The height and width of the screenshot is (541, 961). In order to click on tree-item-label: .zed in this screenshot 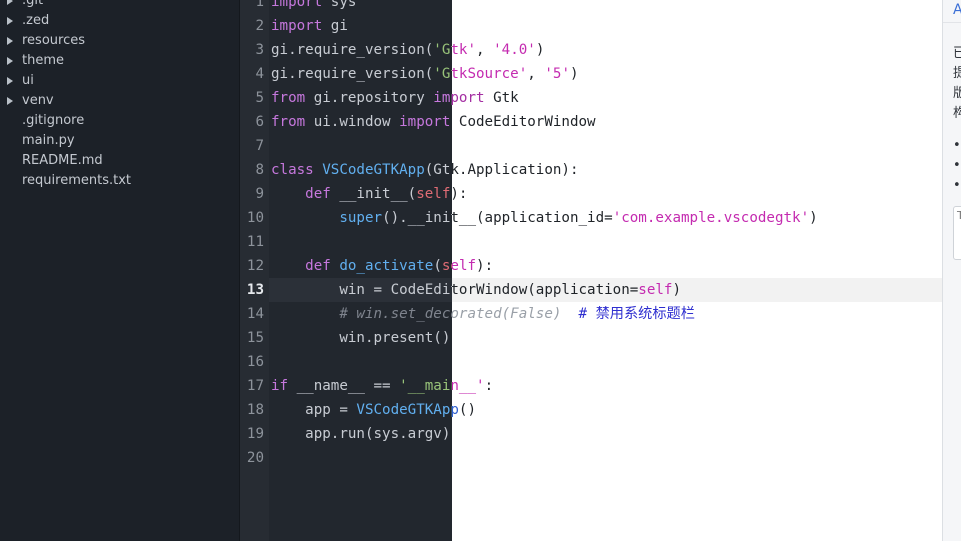, I will do `click(36, 20)`.